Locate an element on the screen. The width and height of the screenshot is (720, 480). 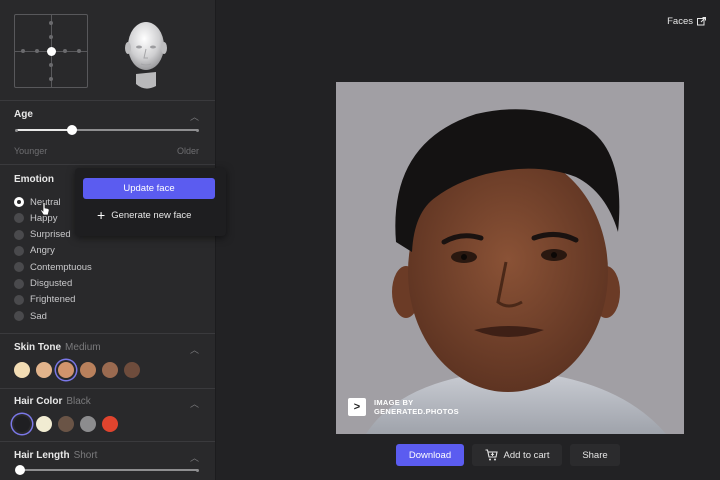
age-slider-fill is located at coordinates (44, 130).